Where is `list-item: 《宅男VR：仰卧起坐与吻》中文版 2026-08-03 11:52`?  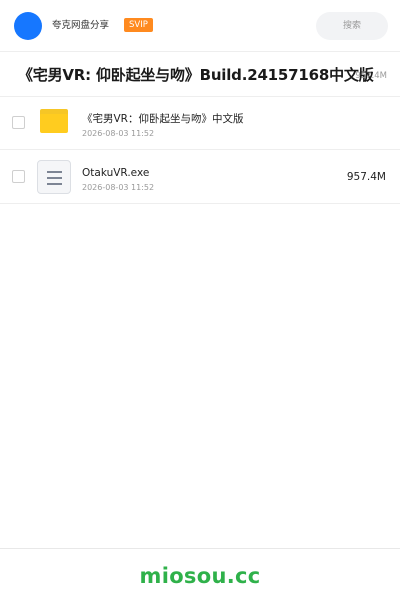 list-item: 《宅男VR：仰卧起坐与吻》中文版 2026-08-03 11:52 is located at coordinates (200, 123).